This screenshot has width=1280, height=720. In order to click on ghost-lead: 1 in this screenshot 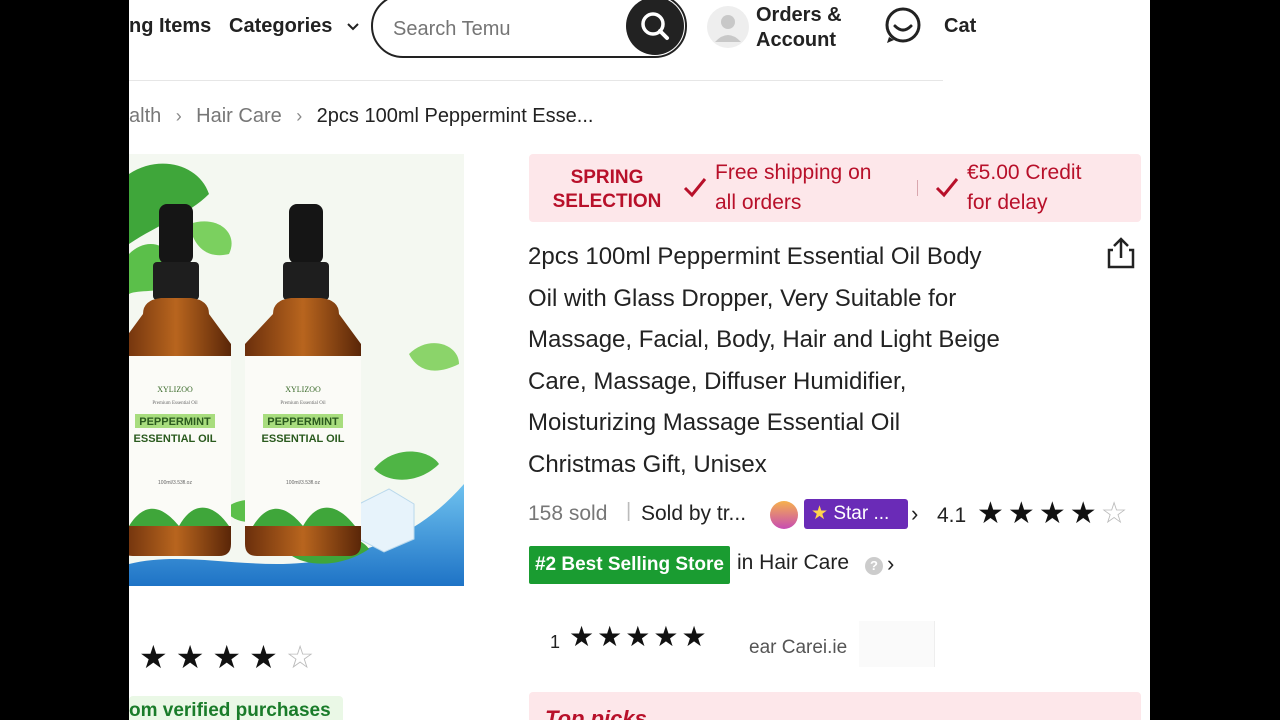, I will do `click(555, 642)`.